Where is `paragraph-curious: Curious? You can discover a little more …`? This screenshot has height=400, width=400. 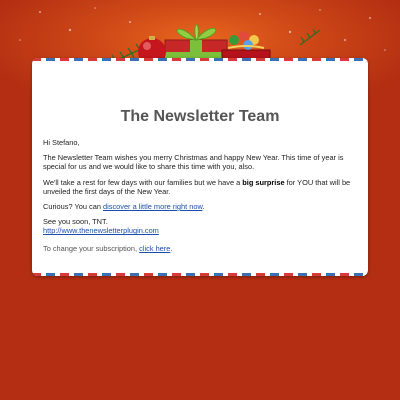 paragraph-curious: Curious? You can discover a little more … is located at coordinates (200, 206).